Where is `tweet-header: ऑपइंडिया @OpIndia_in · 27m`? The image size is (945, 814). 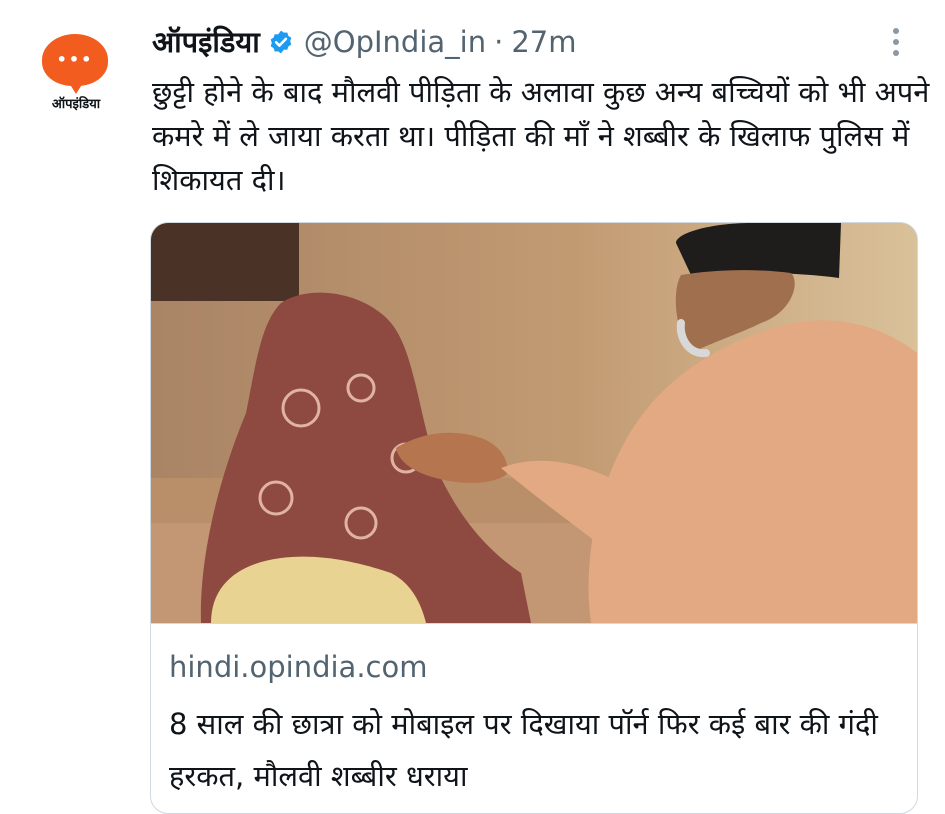 tweet-header: ऑपइंडिया @OpIndia_in · 27m is located at coordinates (364, 42).